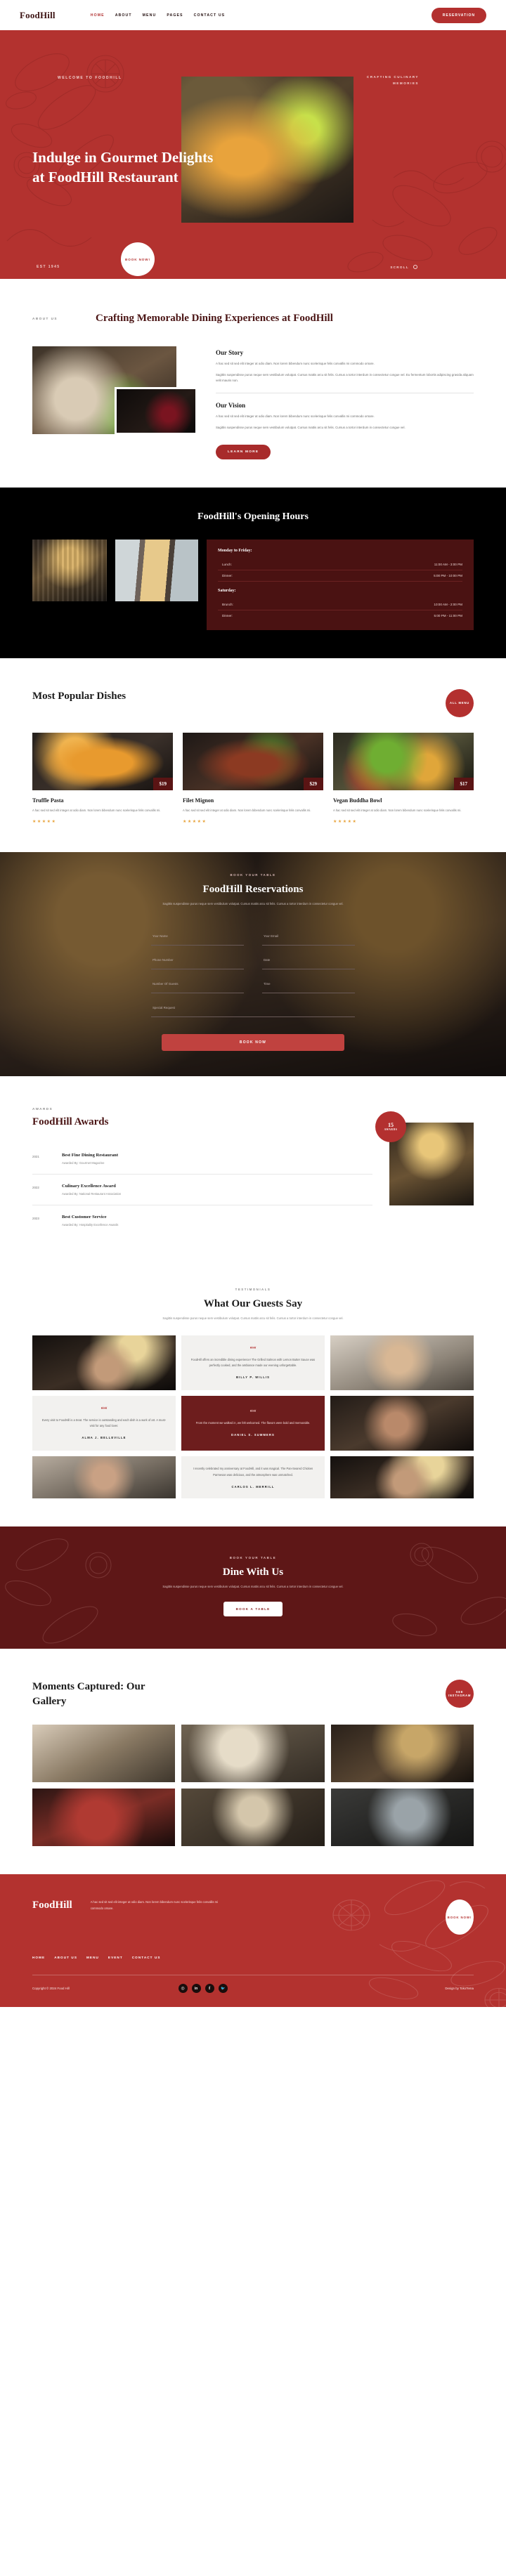  What do you see at coordinates (197, 934) in the screenshot?
I see `name-field: Your Name` at bounding box center [197, 934].